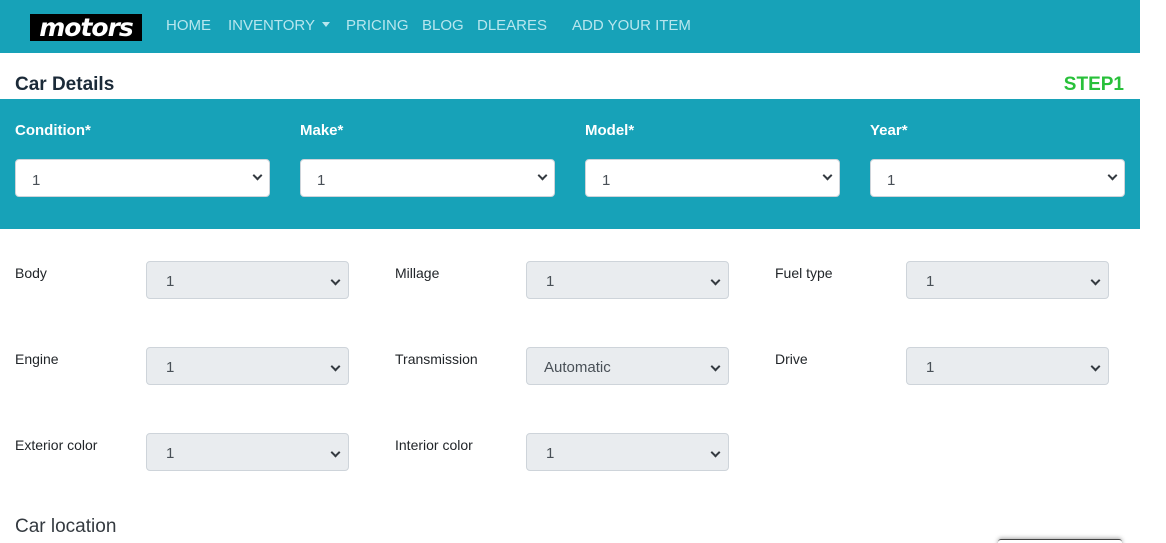 This screenshot has height=543, width=1166. What do you see at coordinates (247, 366) in the screenshot?
I see `engine-select: 1` at bounding box center [247, 366].